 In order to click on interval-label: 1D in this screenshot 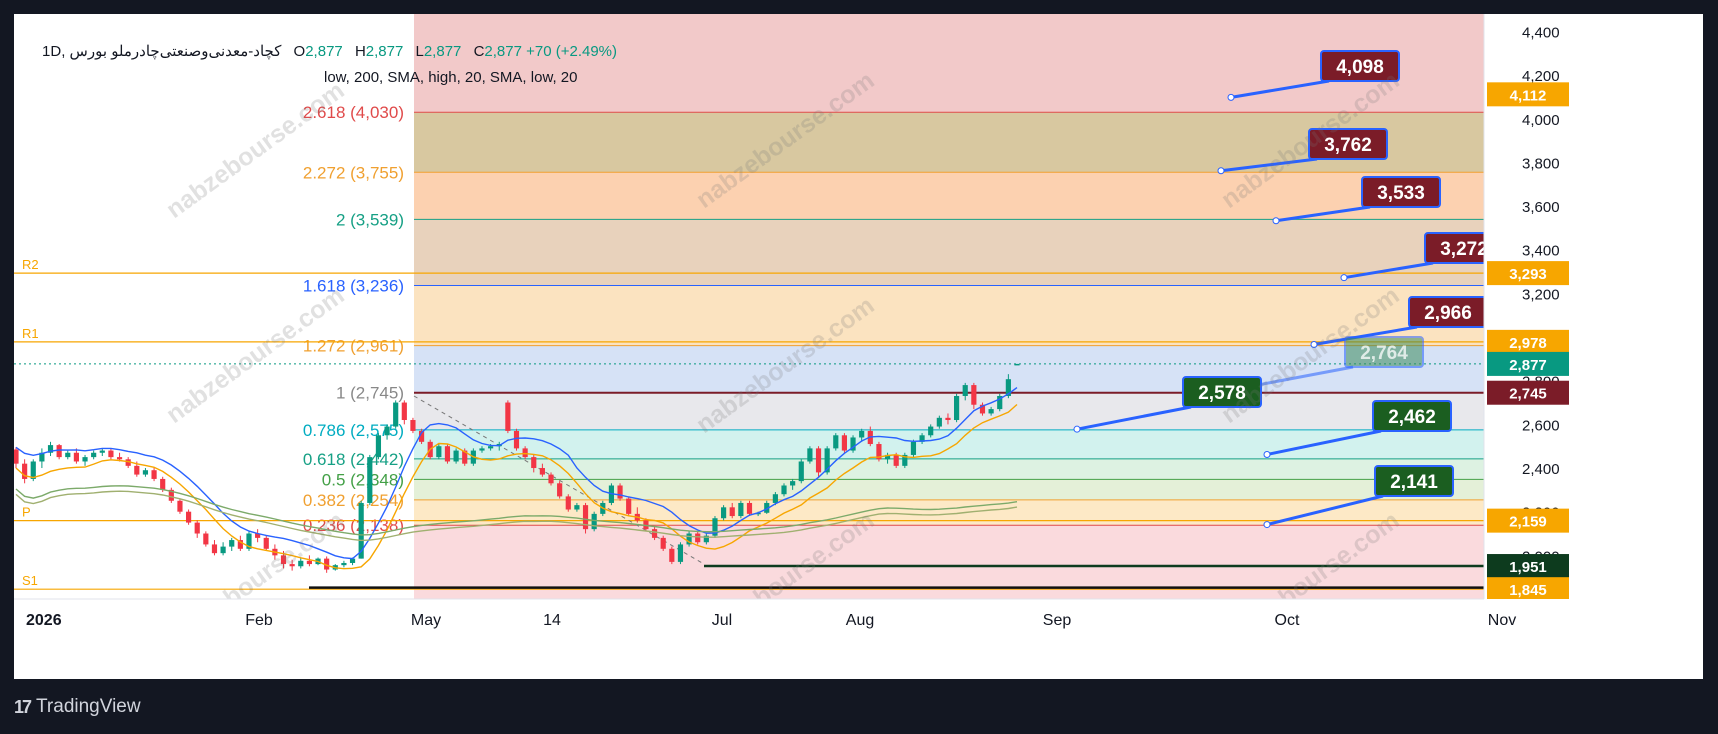, I will do `click(52, 51)`.